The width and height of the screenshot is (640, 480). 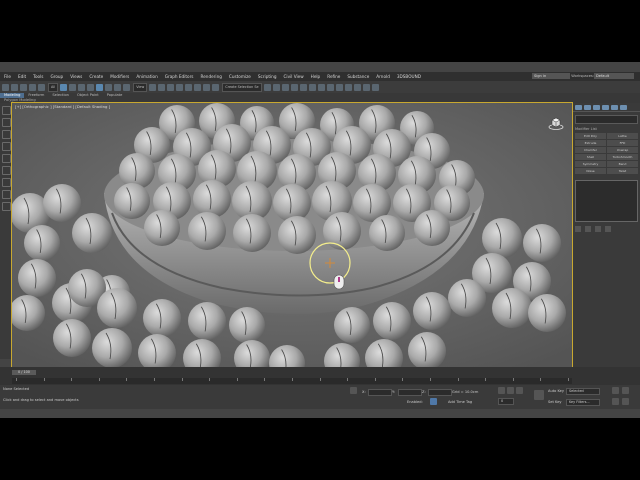 I want to click on modifier-button: Shell, so click(x=590, y=157).